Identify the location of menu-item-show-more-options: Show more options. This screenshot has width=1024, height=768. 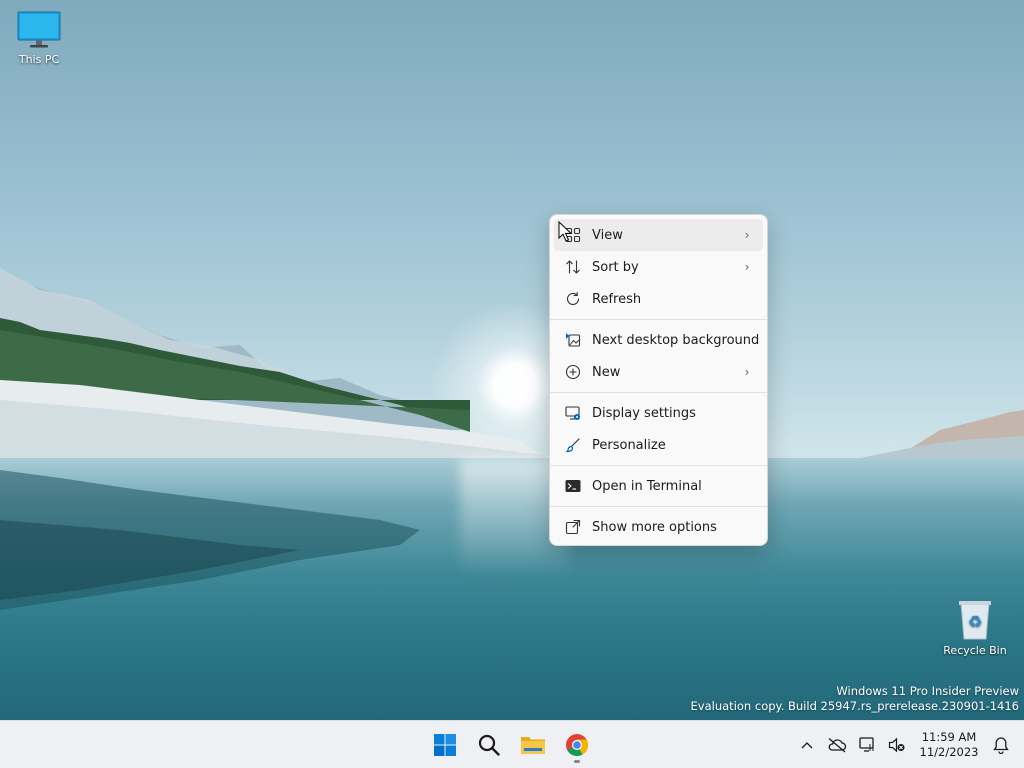
(658, 527).